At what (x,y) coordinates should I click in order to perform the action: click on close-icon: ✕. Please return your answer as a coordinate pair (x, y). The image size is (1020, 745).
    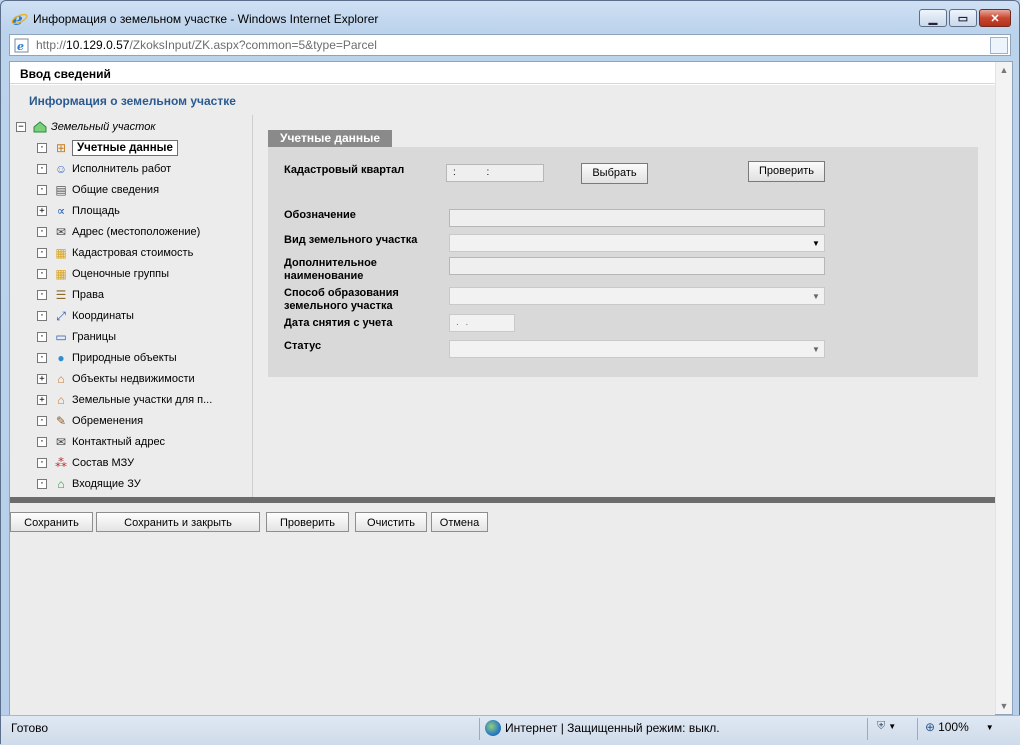
    Looking at the image, I should click on (995, 18).